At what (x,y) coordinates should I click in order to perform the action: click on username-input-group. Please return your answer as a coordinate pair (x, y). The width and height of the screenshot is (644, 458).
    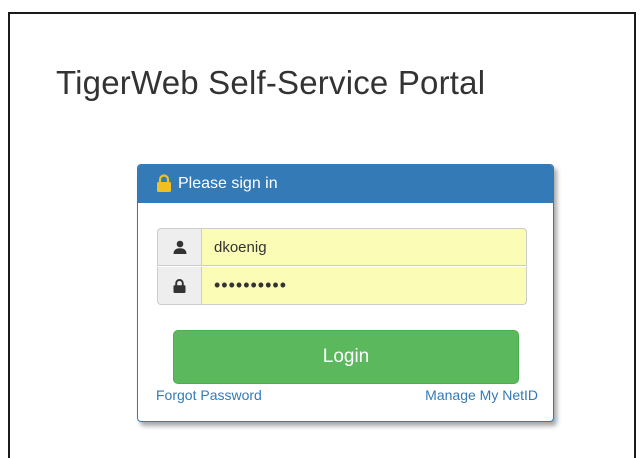
    Looking at the image, I should click on (342, 247).